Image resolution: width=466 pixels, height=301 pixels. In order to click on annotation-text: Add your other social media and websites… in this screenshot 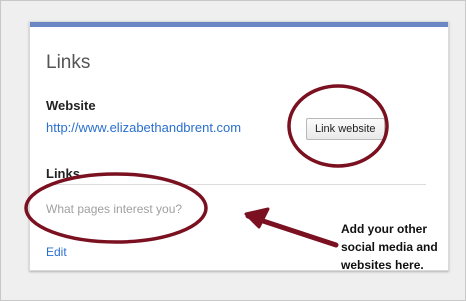, I will do `click(400, 247)`.